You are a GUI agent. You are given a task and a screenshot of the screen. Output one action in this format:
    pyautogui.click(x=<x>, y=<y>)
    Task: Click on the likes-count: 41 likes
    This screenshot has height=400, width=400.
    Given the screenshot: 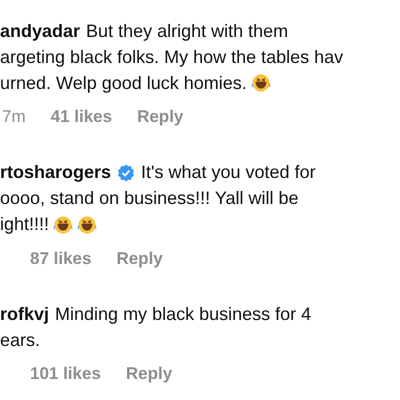 What is the action you would take?
    pyautogui.click(x=81, y=117)
    